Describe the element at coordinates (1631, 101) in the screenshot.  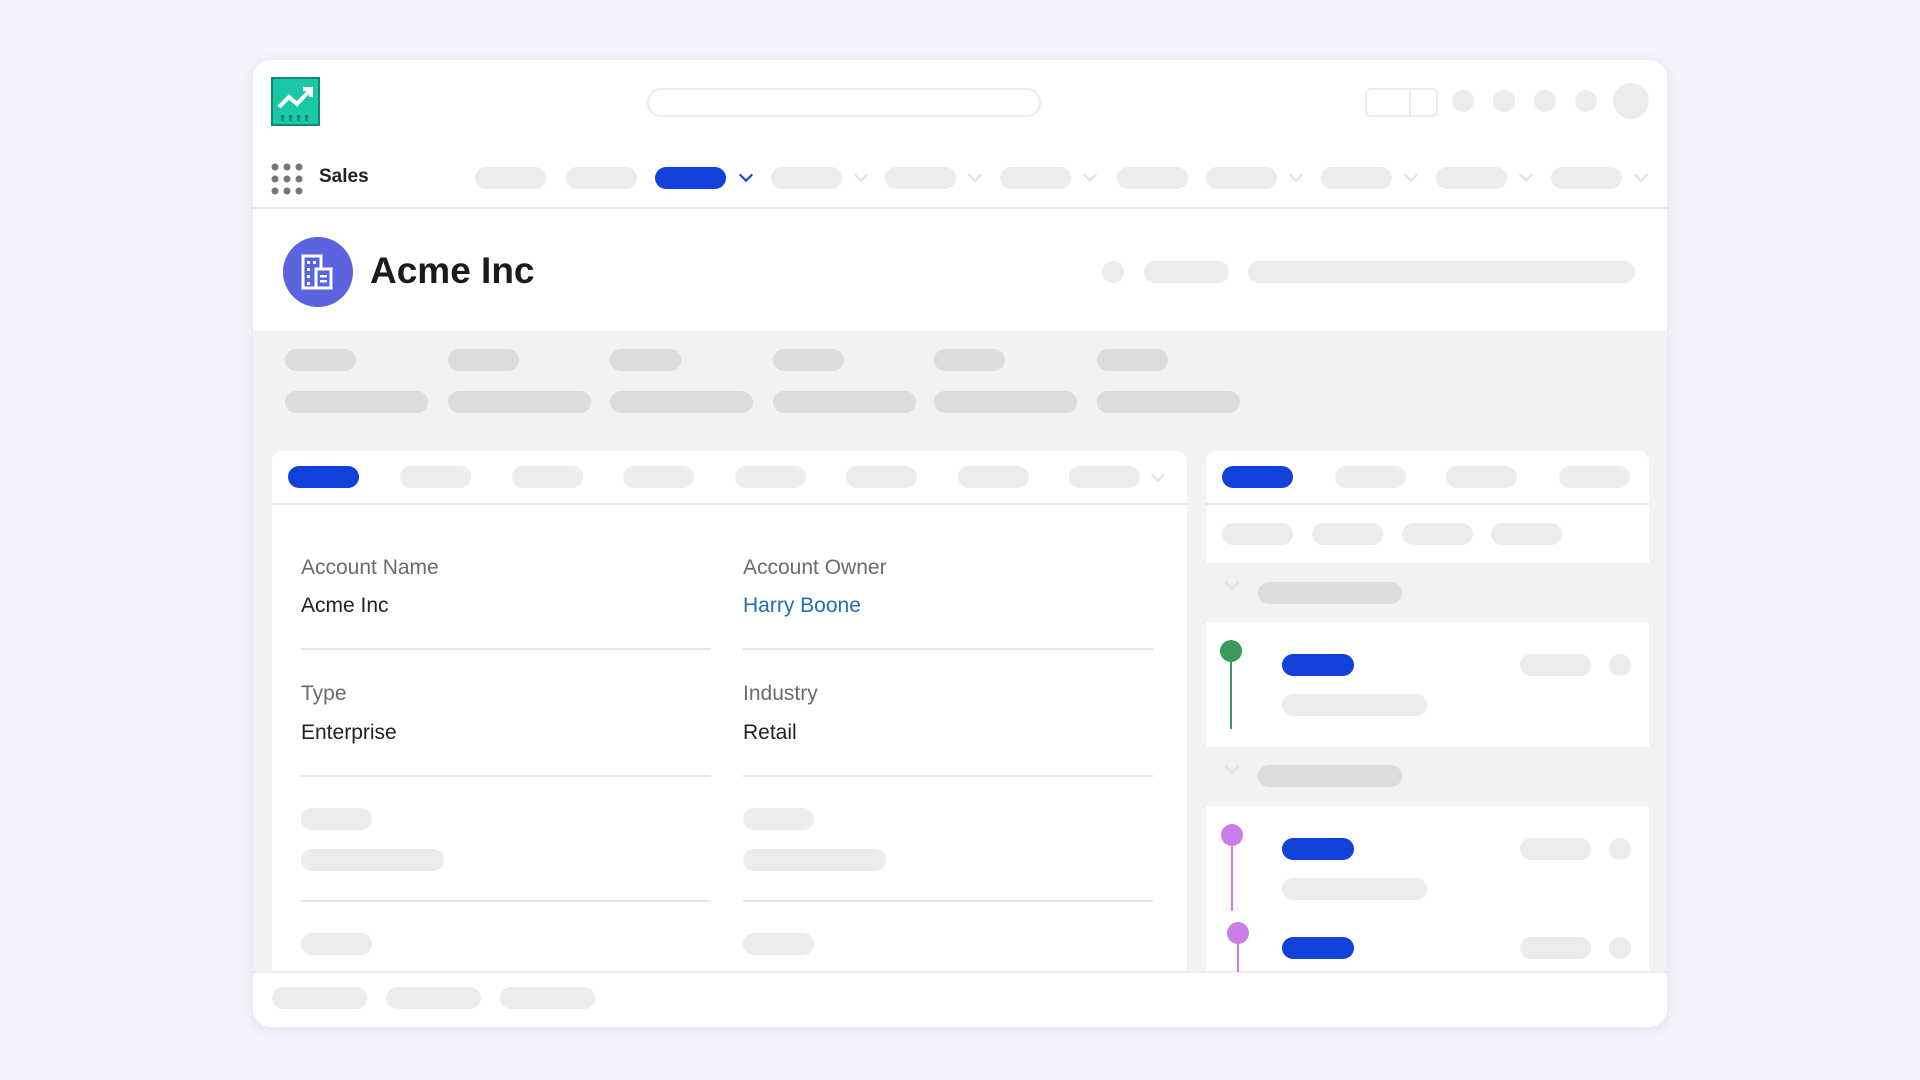
I see `user-avatar` at that location.